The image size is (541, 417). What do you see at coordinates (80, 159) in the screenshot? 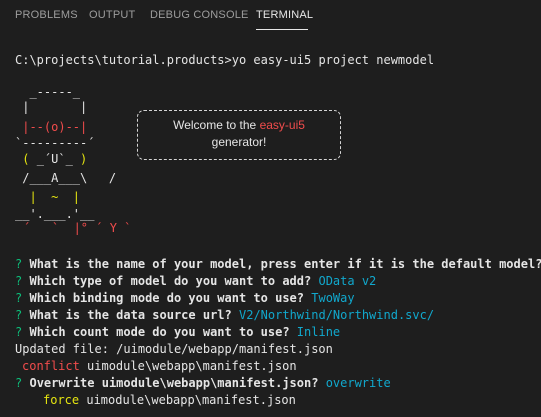
I see `ascii-fragment: )` at bounding box center [80, 159].